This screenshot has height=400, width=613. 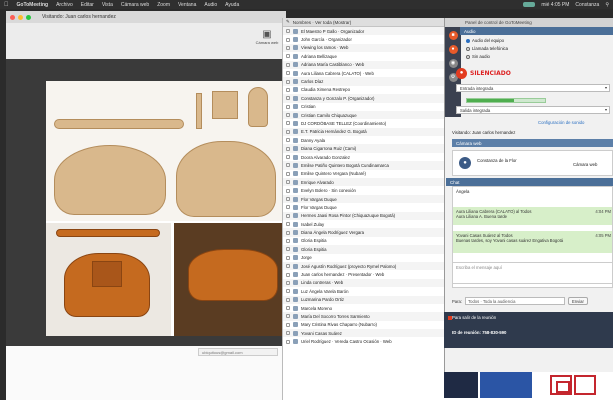 I want to click on audio-option-phone: Llamada telefónica, so click(x=487, y=48).